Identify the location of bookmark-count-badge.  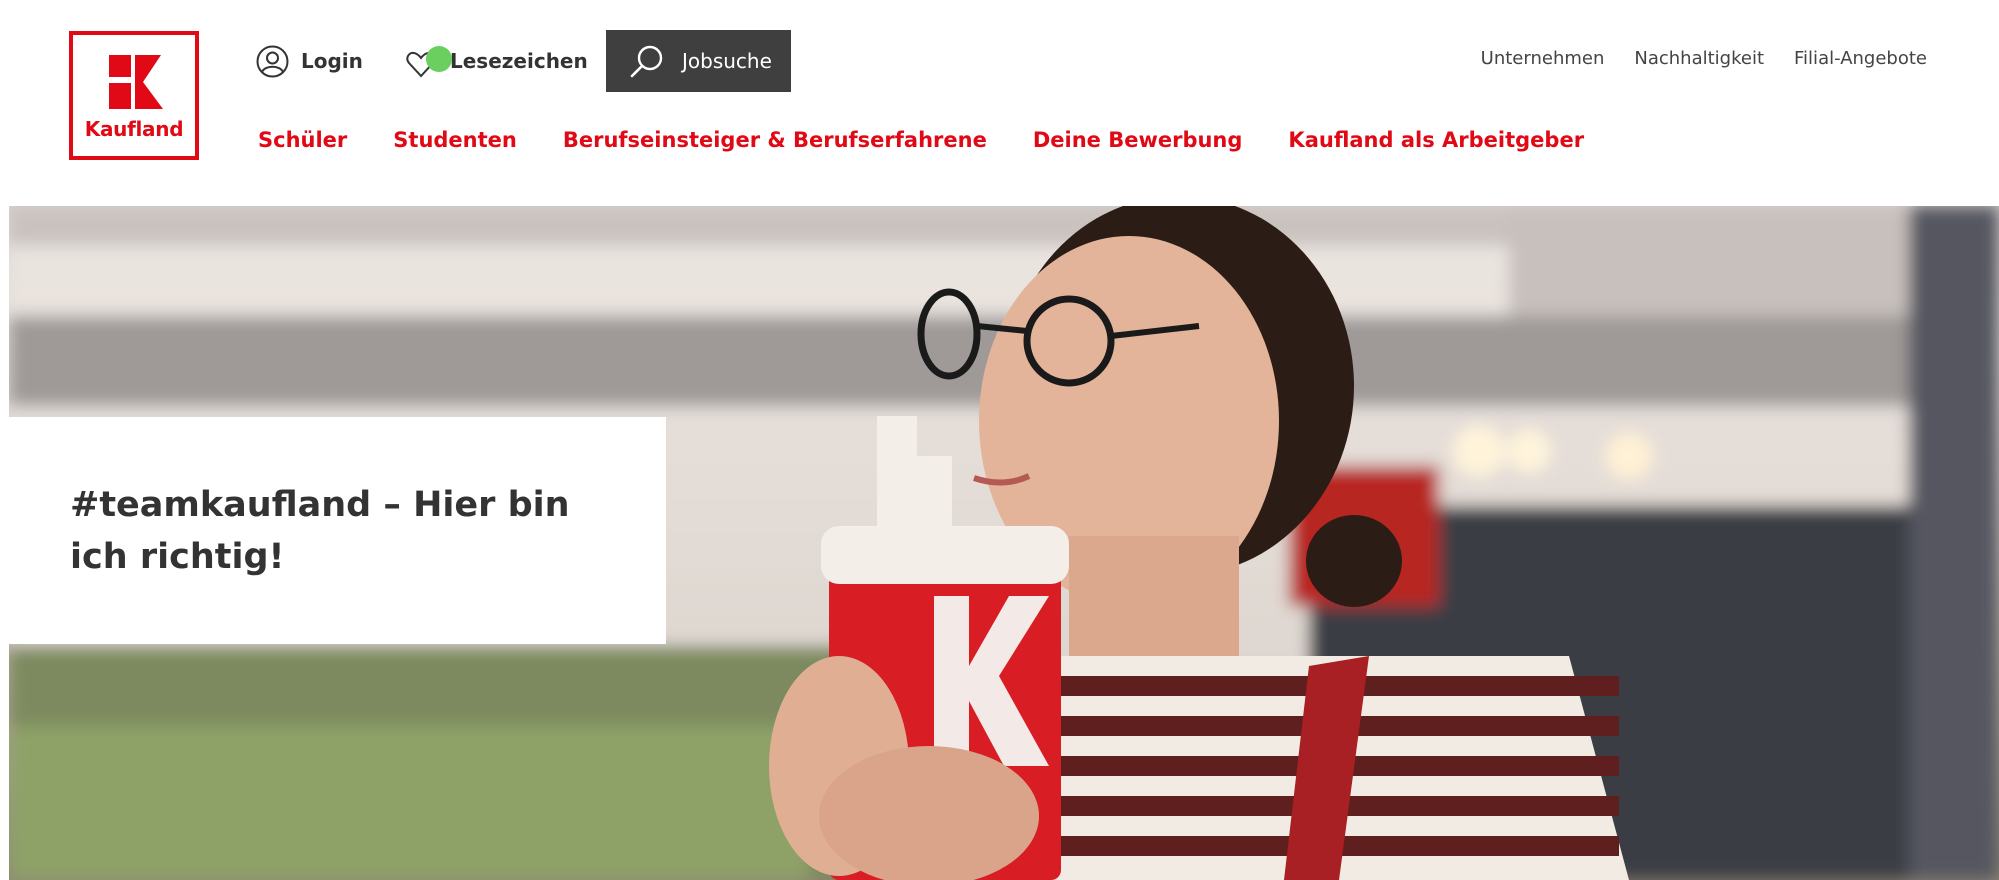
(439, 59).